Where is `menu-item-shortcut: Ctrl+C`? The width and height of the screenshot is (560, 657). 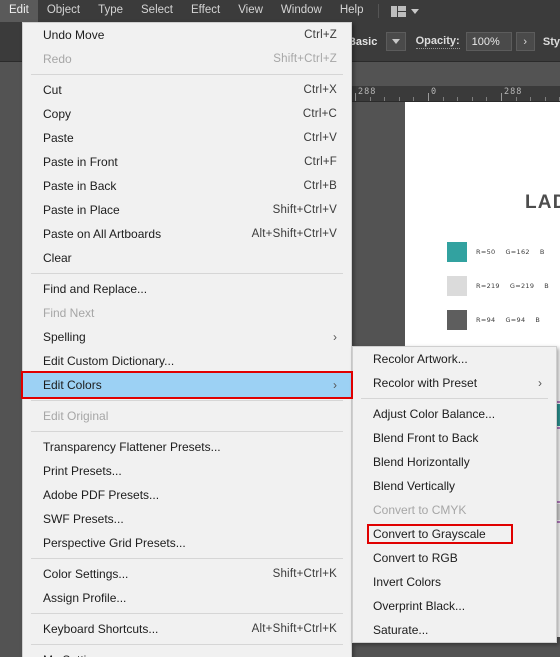 menu-item-shortcut: Ctrl+C is located at coordinates (319, 114).